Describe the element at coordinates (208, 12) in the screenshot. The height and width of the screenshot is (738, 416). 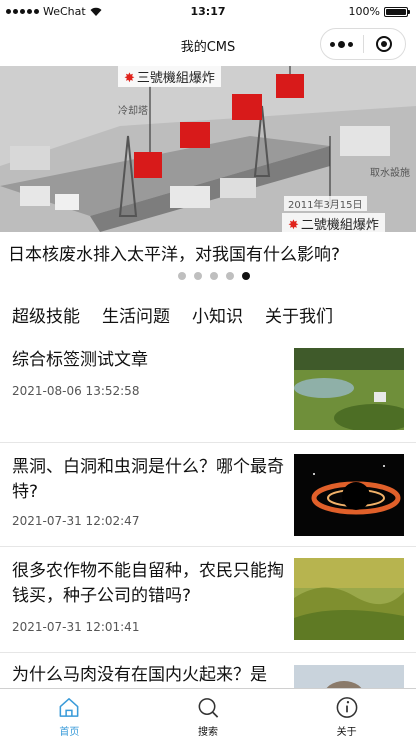
I see `status-bar: WeChat 13:17 100%` at that location.